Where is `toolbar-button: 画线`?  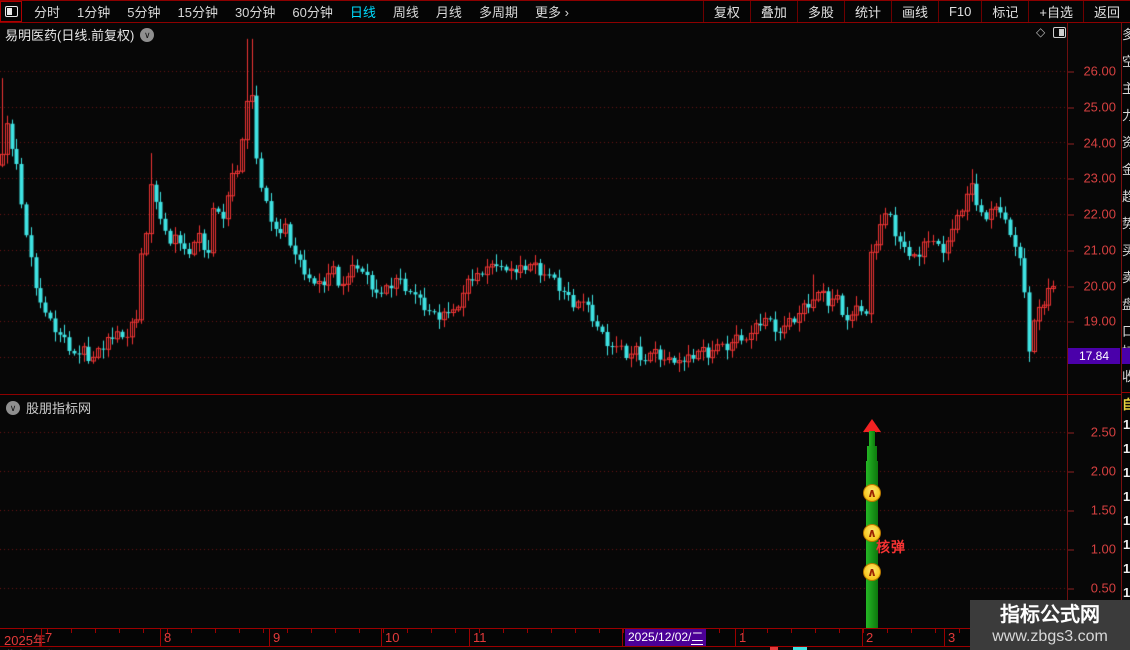 toolbar-button: 画线 is located at coordinates (914, 11).